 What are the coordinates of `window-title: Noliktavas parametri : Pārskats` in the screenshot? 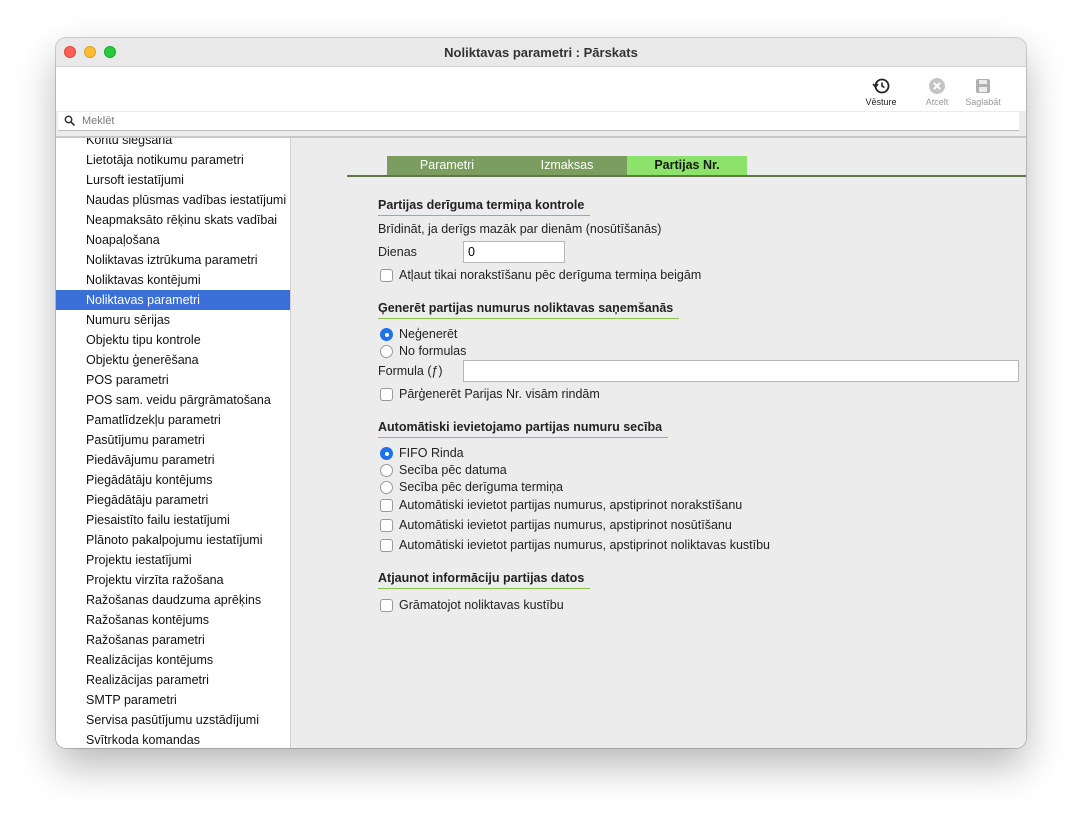 It's located at (541, 52).